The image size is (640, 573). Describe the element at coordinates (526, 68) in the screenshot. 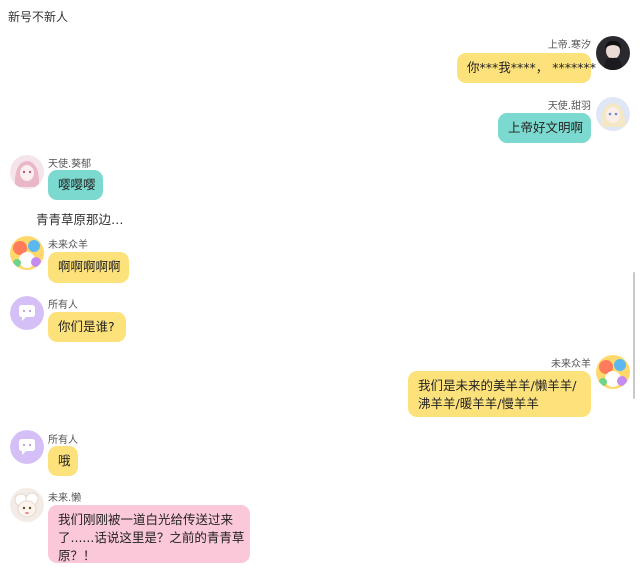

I see `message-bubble: 你***我****， *******` at that location.